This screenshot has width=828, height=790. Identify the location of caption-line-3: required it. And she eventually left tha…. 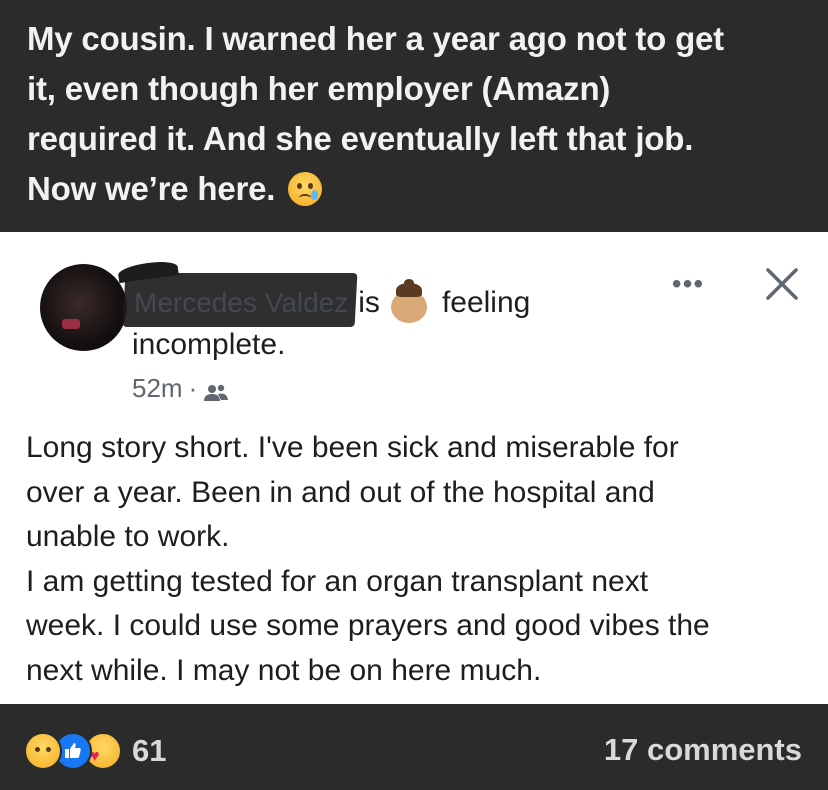
(360, 138).